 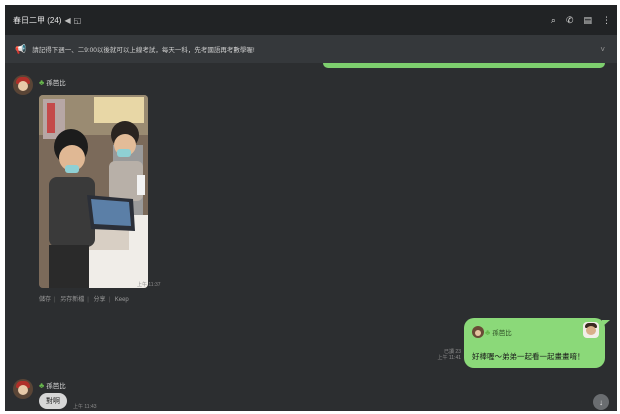 What do you see at coordinates (478, 332) in the screenshot?
I see `reply-avatar` at bounding box center [478, 332].